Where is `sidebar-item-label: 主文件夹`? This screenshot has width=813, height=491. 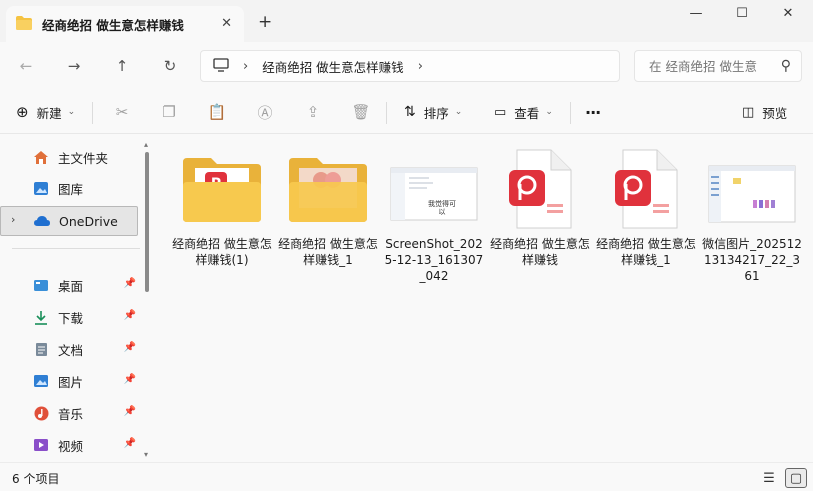 sidebar-item-label: 主文件夹 is located at coordinates (83, 158).